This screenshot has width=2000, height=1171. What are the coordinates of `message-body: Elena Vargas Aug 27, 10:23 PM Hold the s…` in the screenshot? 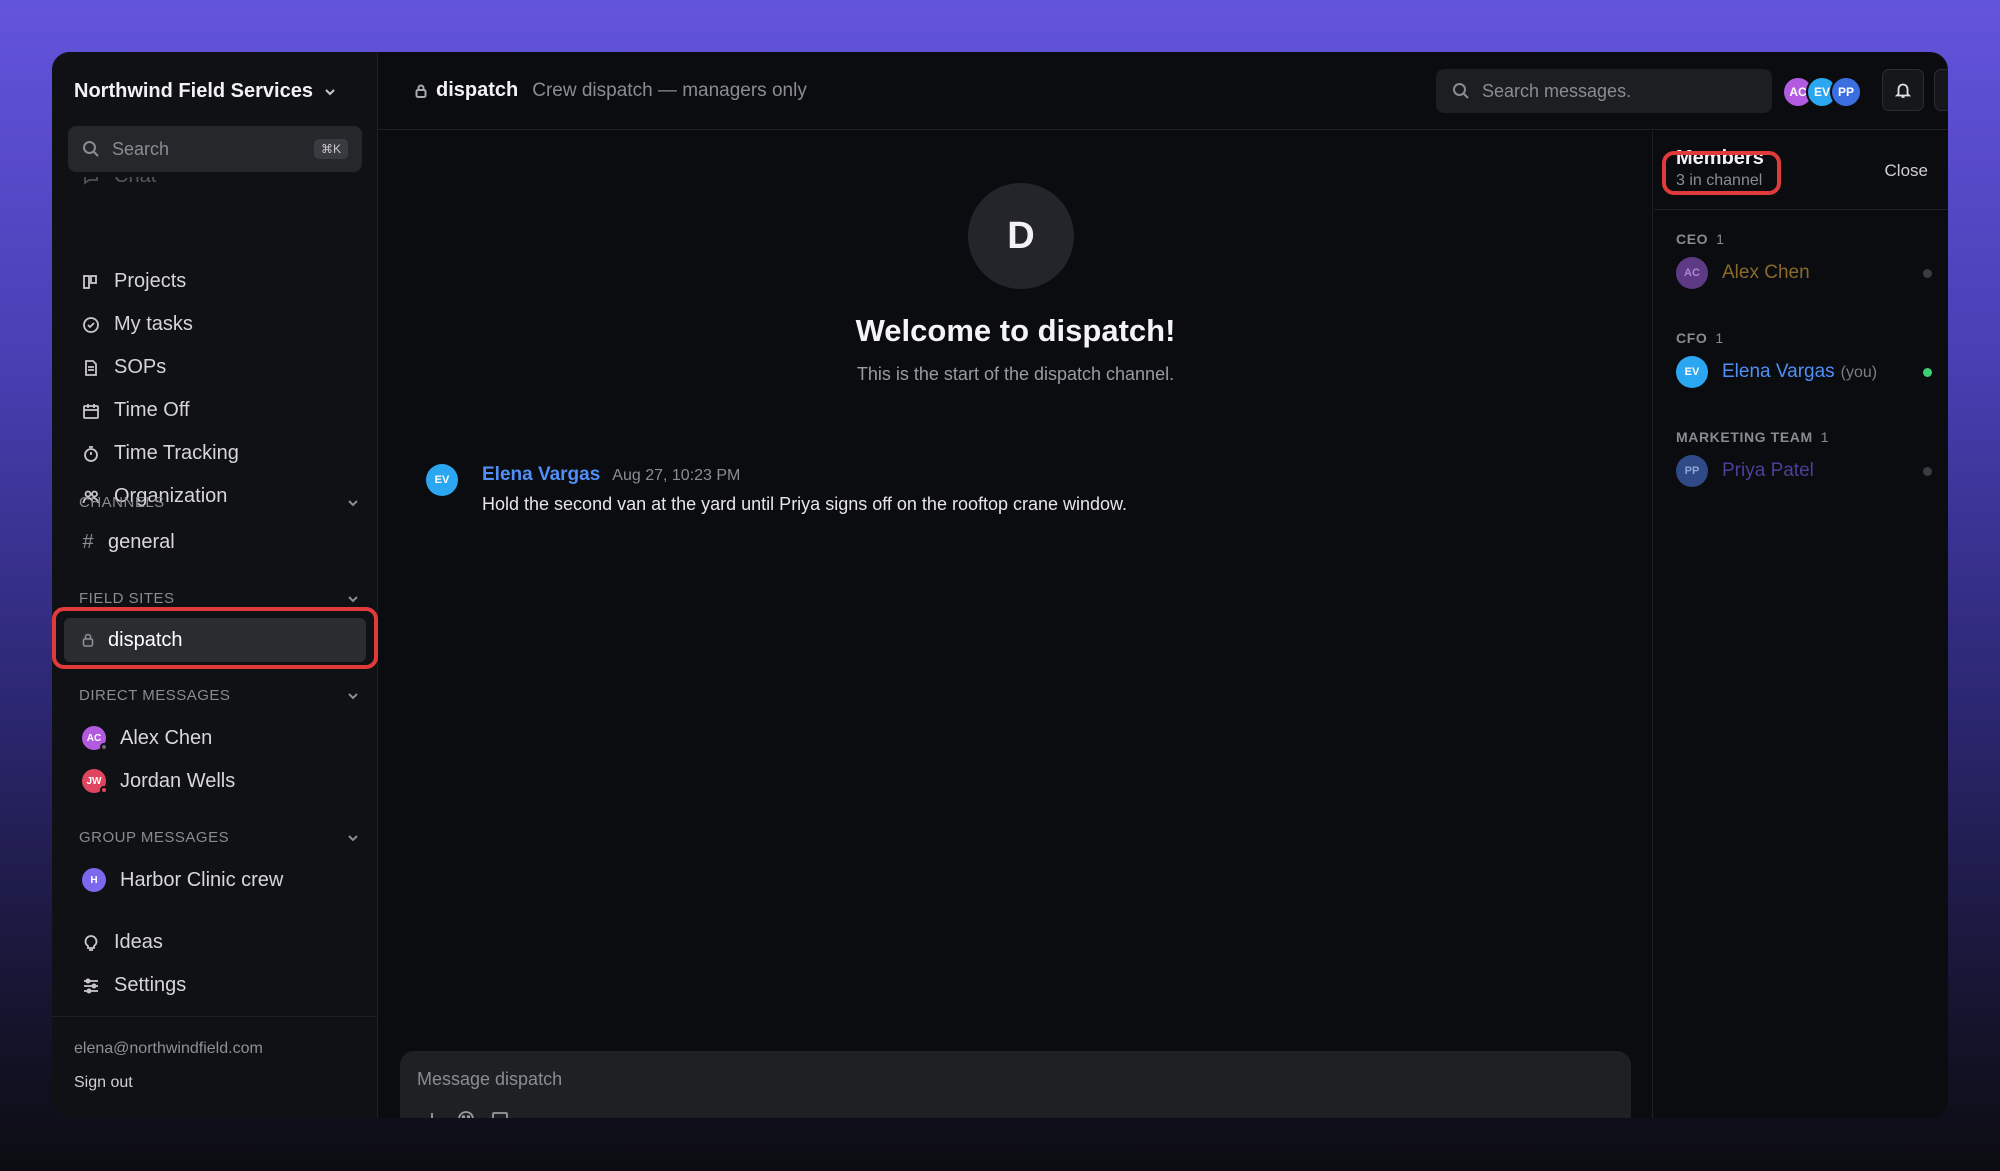 It's located at (804, 489).